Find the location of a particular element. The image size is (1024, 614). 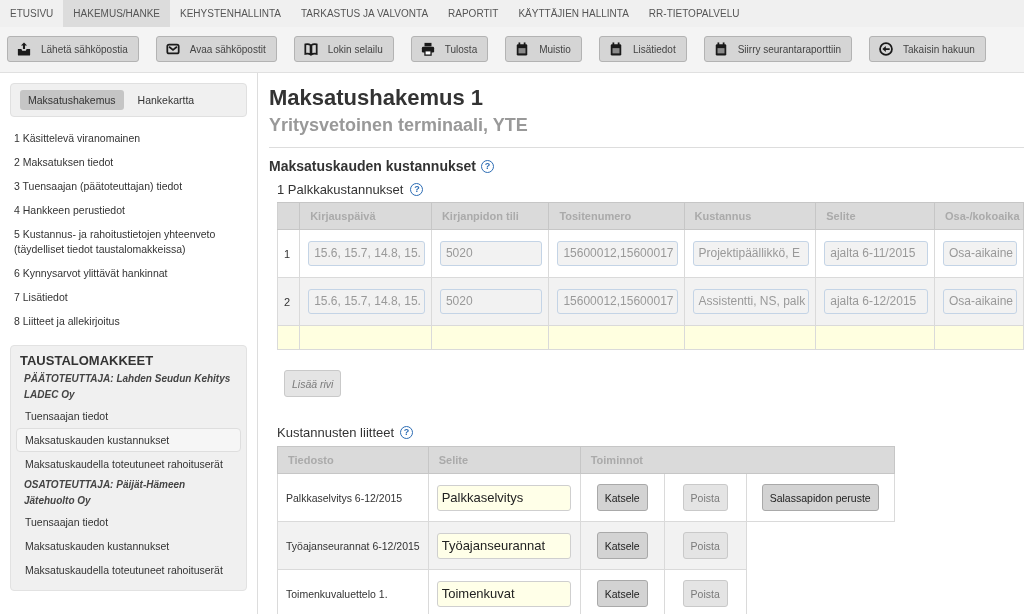

toolbar-button: Siirry seurantaraporttiin is located at coordinates (778, 49).